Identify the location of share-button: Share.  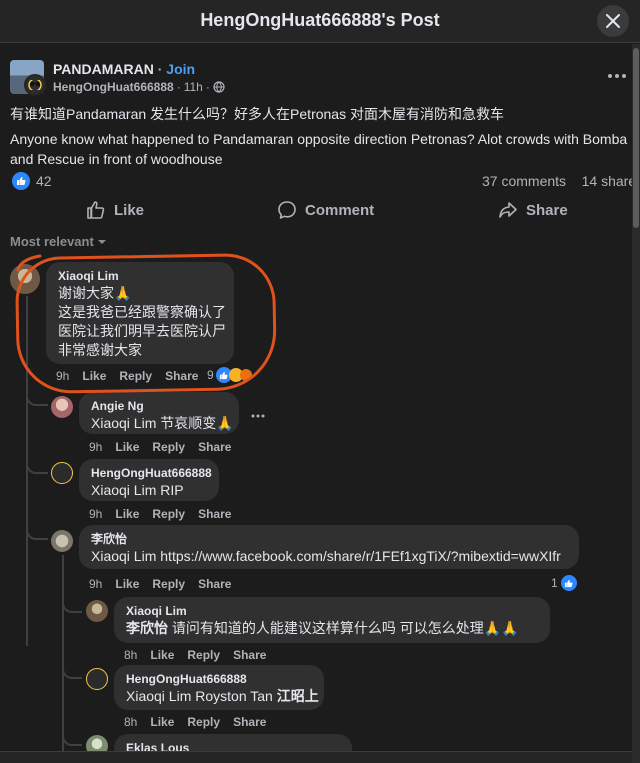
(533, 210).